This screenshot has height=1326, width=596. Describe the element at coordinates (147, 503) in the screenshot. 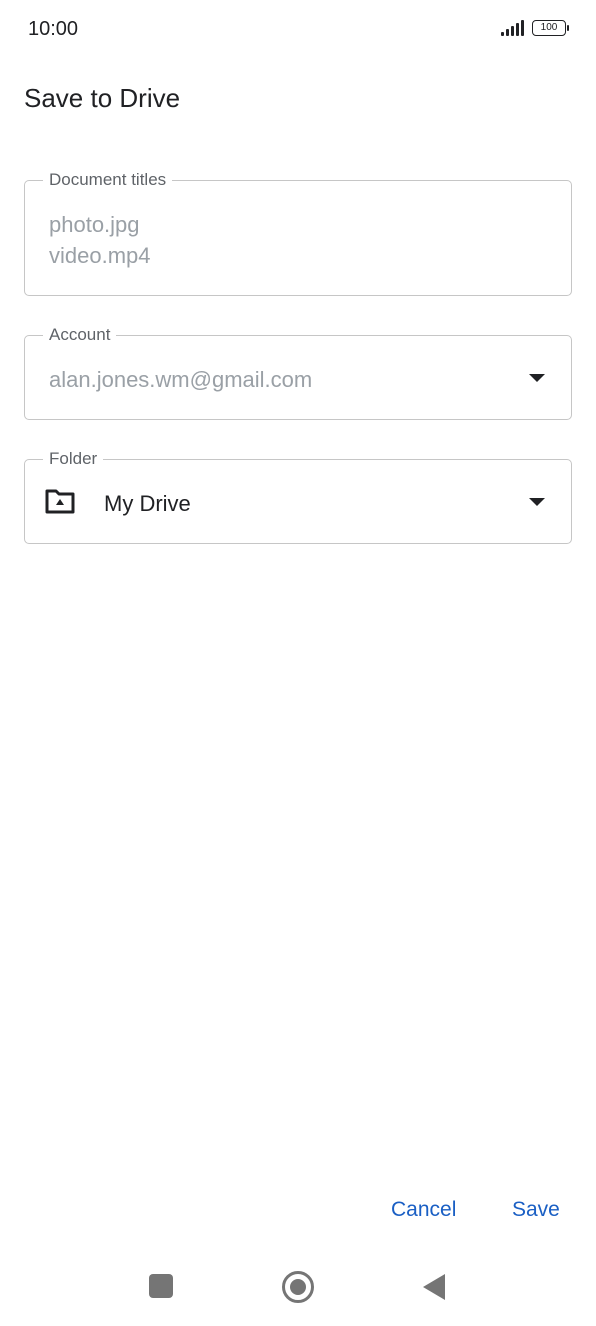

I see `folder-value: My Drive` at that location.